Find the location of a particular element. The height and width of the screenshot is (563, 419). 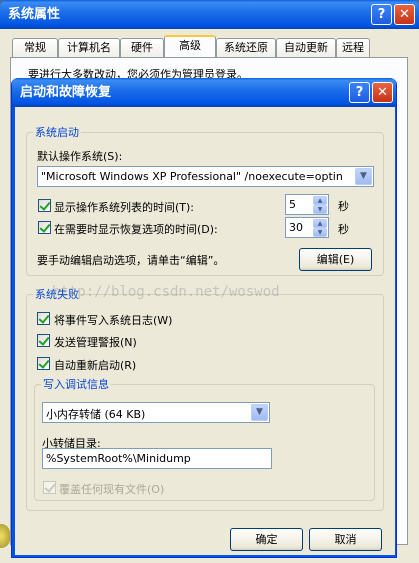

write-event-label: 将事件写入系统日志(W) is located at coordinates (113, 320).